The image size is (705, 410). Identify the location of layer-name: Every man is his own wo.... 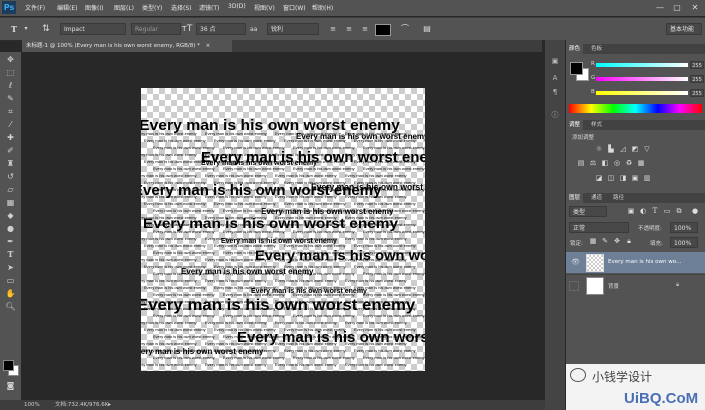
(644, 262).